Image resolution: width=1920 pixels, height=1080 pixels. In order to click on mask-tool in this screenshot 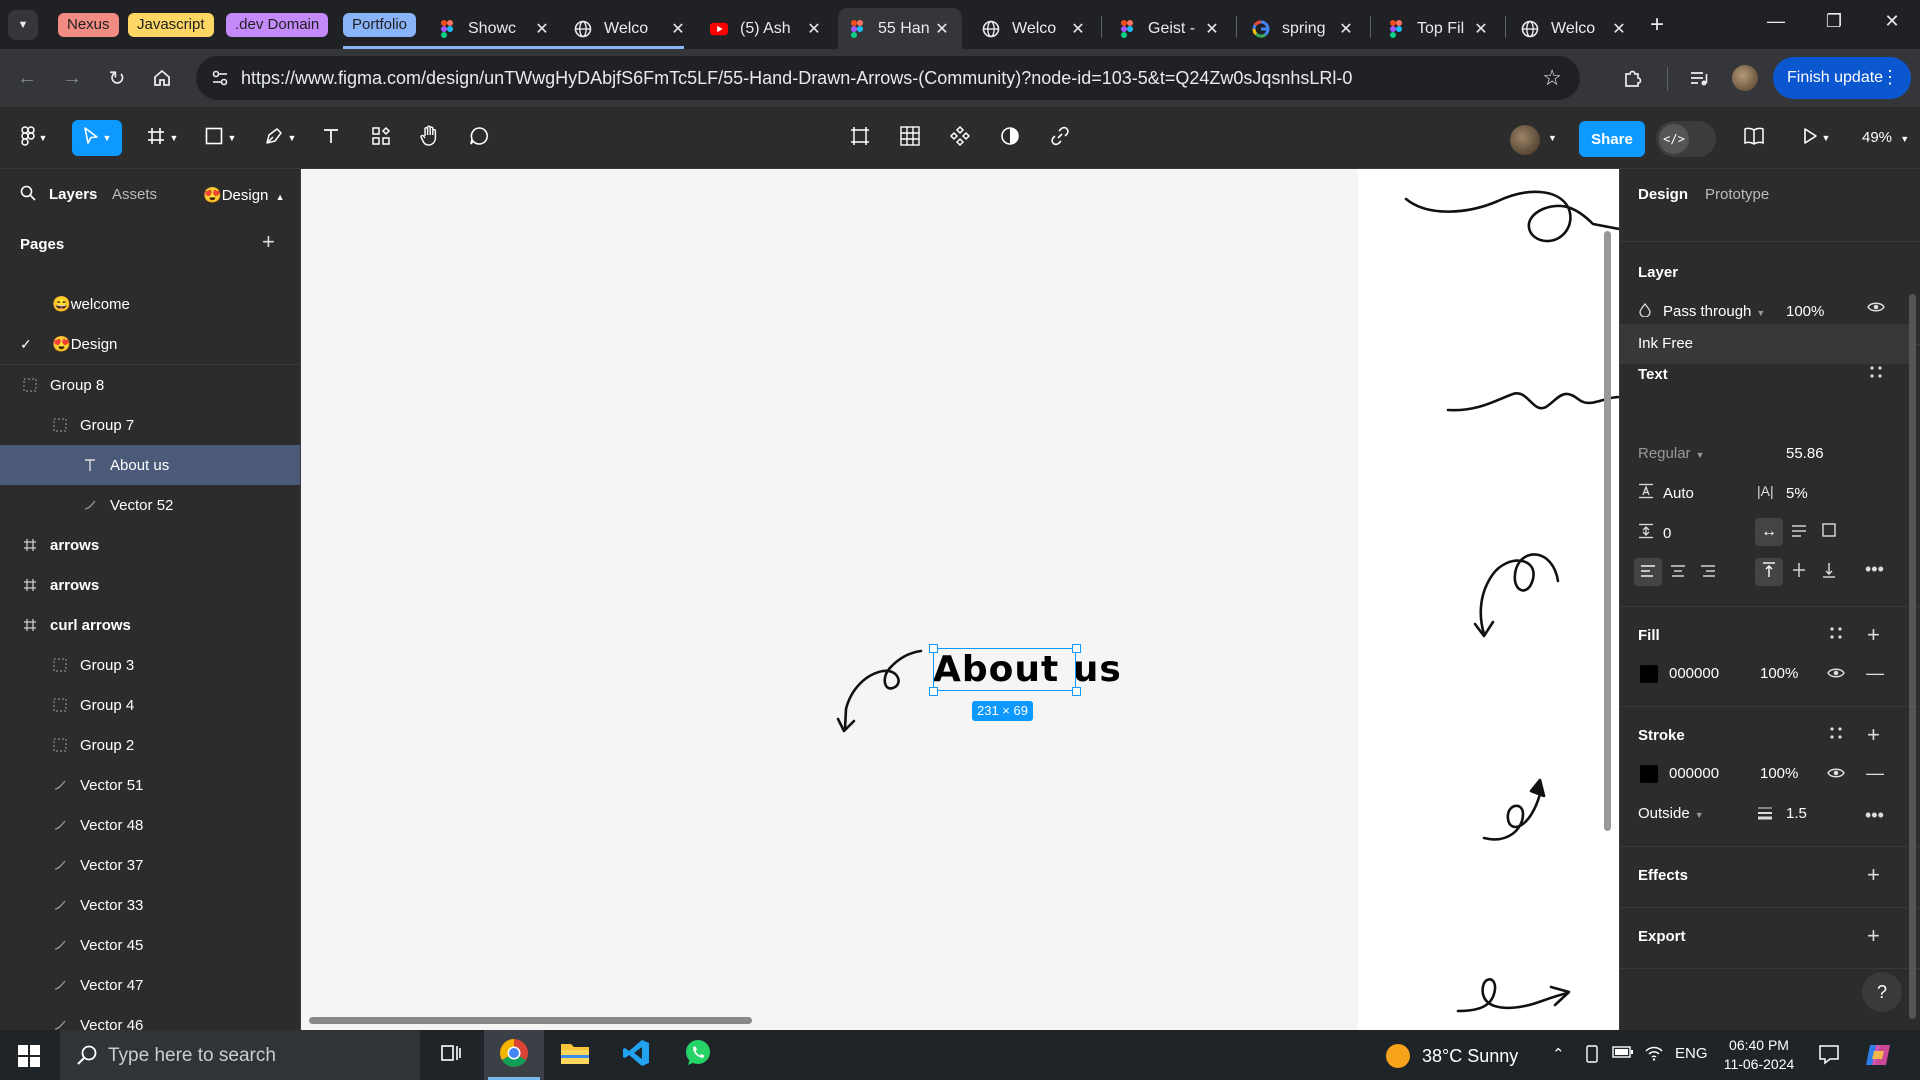, I will do `click(1010, 138)`.